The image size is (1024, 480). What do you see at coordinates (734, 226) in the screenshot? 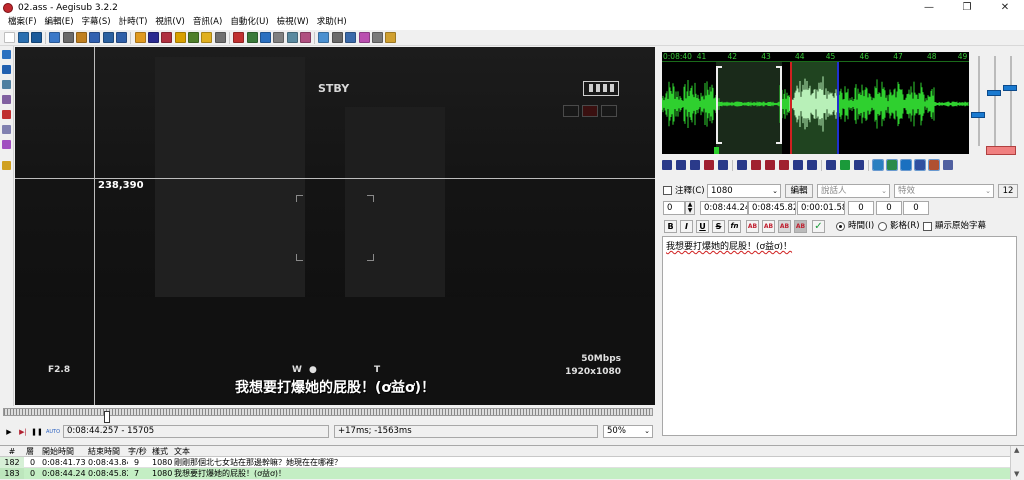
I see `font-button: fn` at bounding box center [734, 226].